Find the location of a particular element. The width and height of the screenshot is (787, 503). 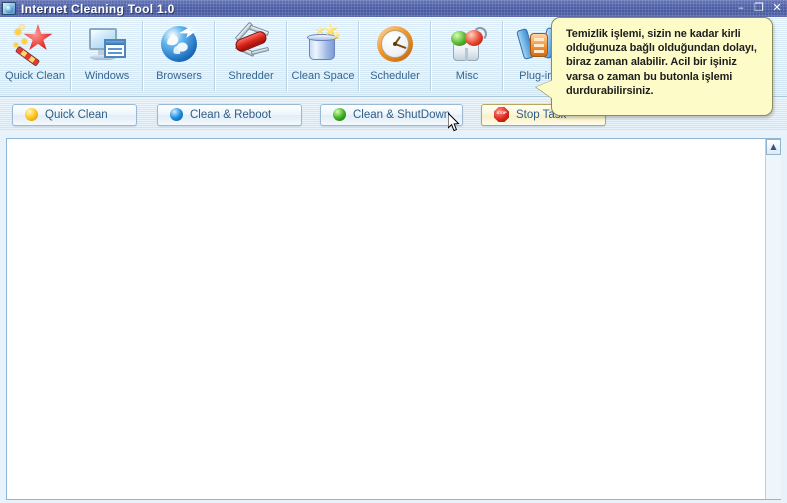

scrollbar-track is located at coordinates (773, 327).